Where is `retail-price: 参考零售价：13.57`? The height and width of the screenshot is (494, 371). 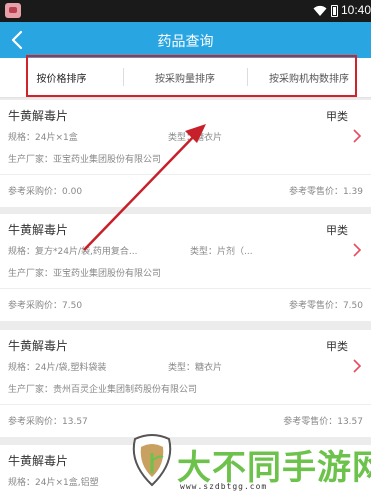
retail-price: 参考零售价：13.57 is located at coordinates (323, 420).